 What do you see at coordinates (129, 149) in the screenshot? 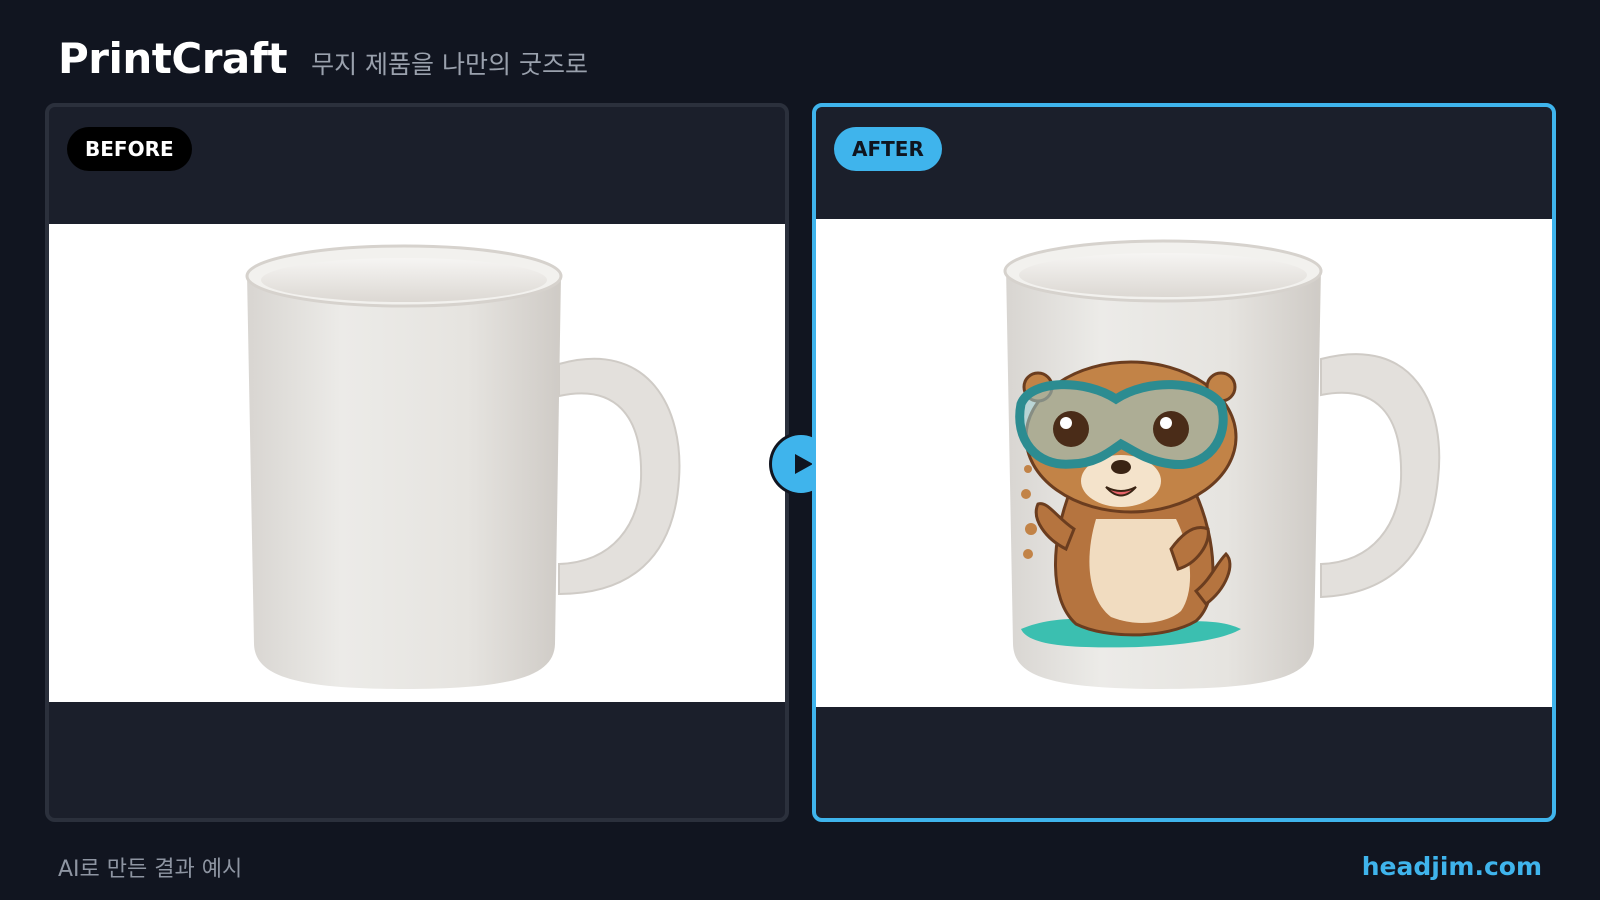
I see `before-badge: BEFORE` at bounding box center [129, 149].